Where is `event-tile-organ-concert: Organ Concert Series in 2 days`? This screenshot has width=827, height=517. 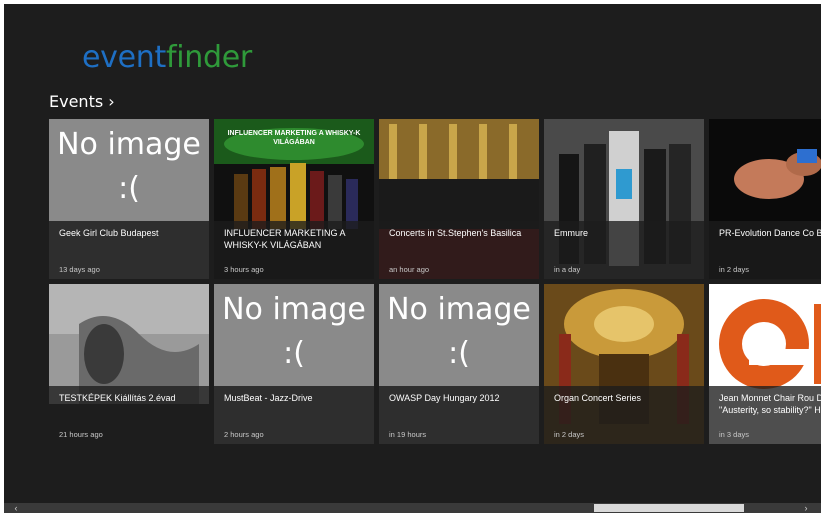
event-tile-organ-concert: Organ Concert Series in 2 days is located at coordinates (624, 364).